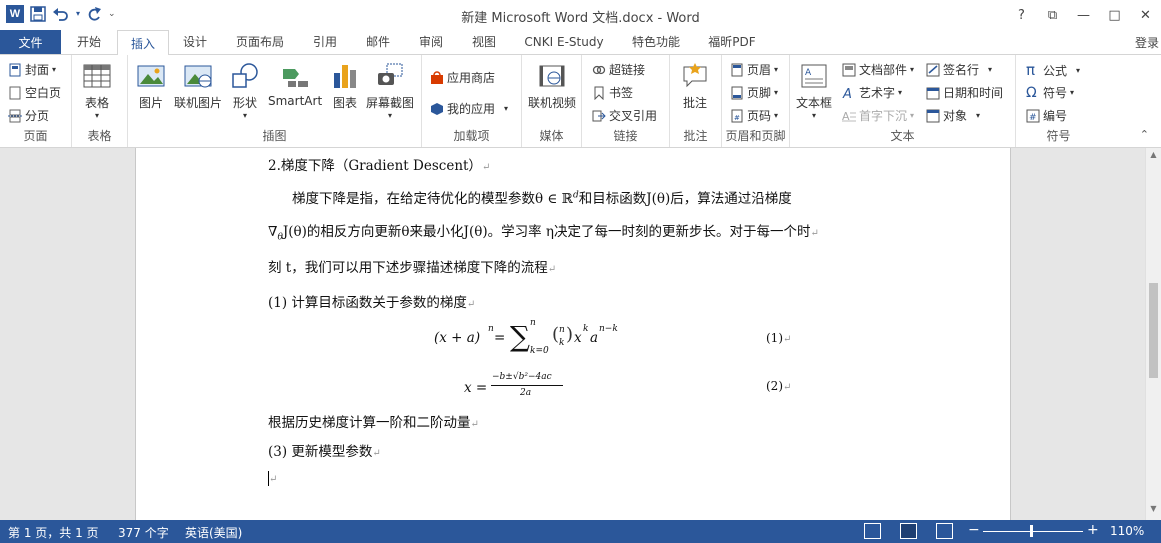  I want to click on tab-features: 特色功能, so click(656, 41).